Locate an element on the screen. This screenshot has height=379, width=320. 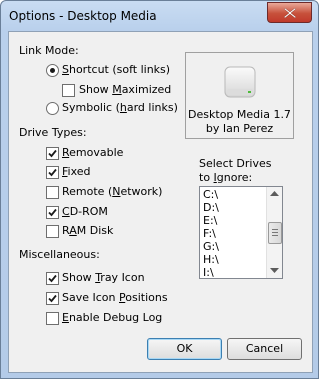
checkbox-label: Show Tray Icon is located at coordinates (103, 277).